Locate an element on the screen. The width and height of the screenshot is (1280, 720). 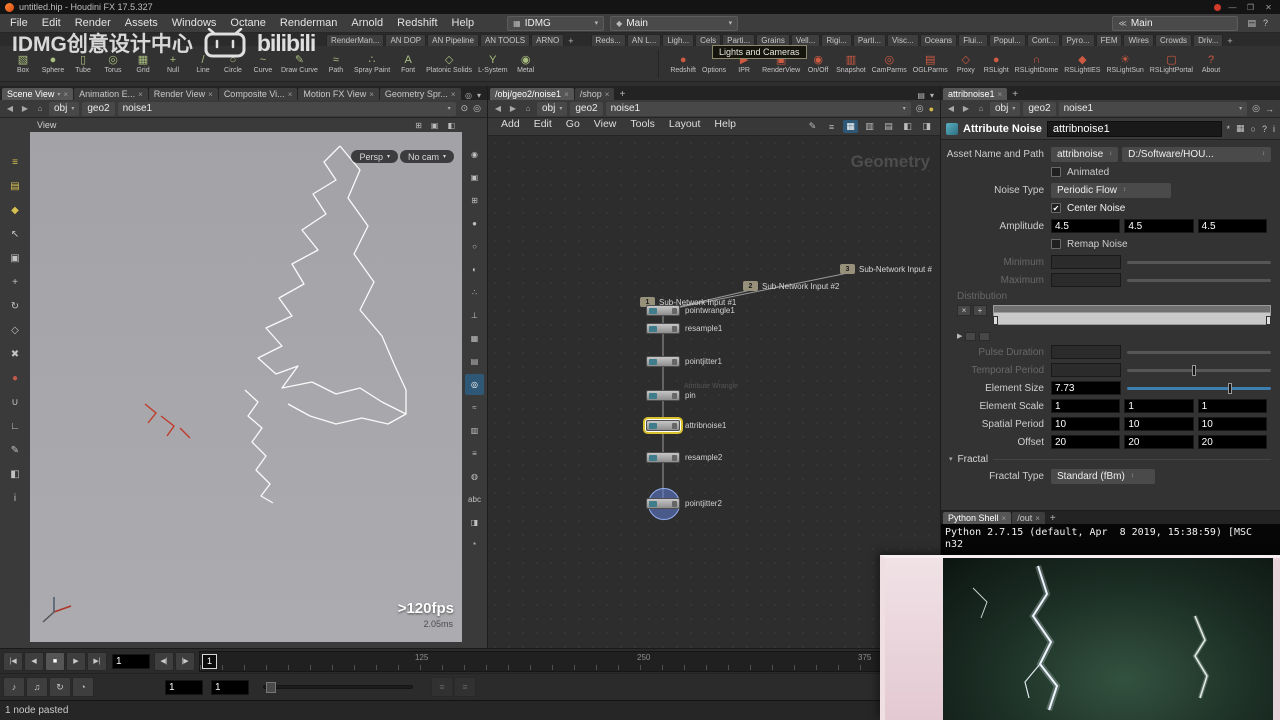
tool-tube: ▯ Tube is located at coordinates (83, 64).